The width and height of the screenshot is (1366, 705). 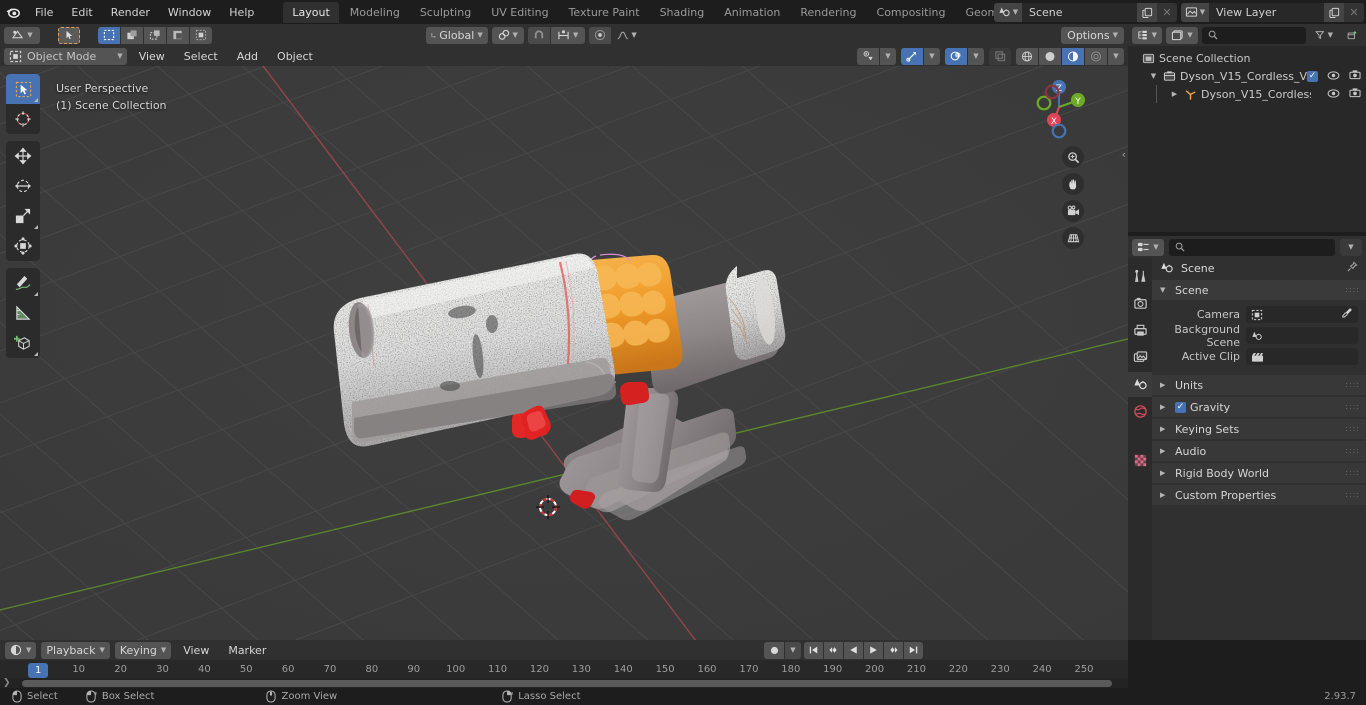 What do you see at coordinates (853, 650) in the screenshot?
I see `play-reverse-icon` at bounding box center [853, 650].